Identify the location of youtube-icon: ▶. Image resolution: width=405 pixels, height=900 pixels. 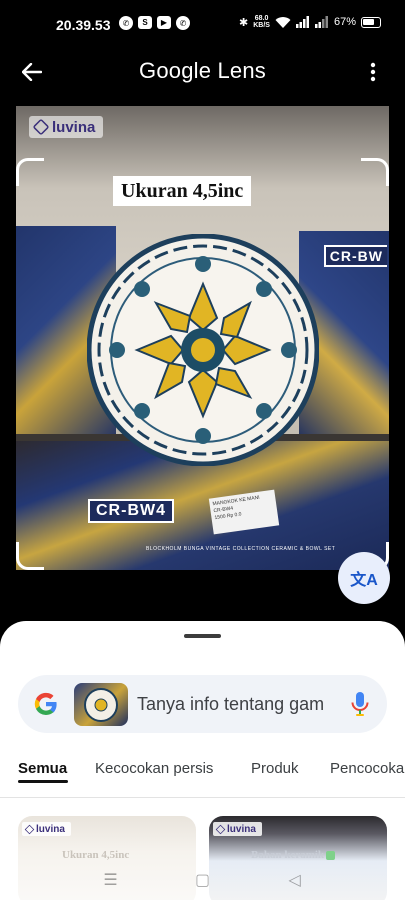
(164, 22).